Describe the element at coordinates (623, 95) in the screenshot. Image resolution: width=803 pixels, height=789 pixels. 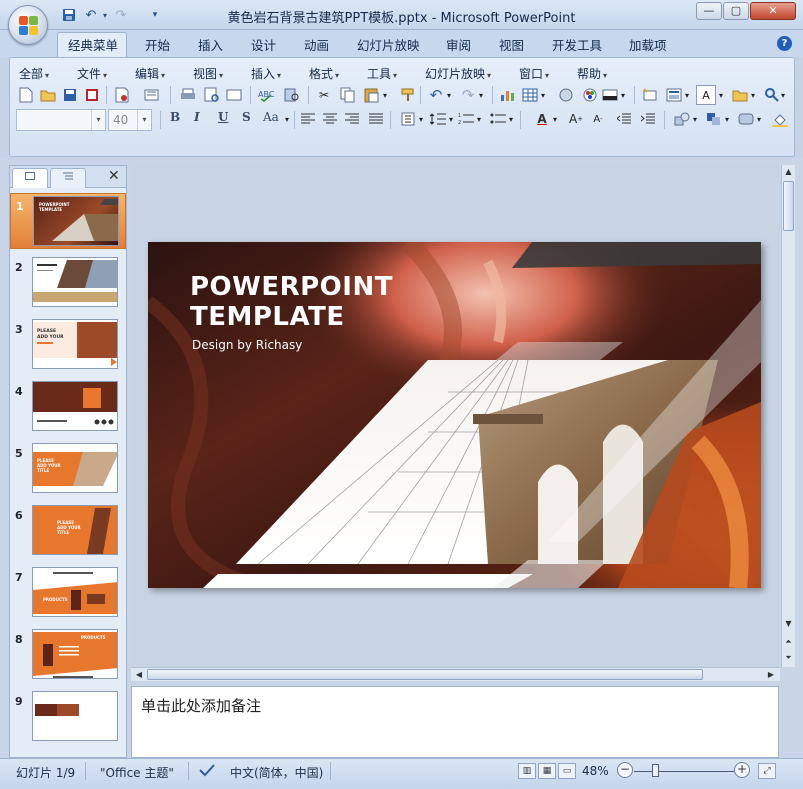
I see `background-dropdown-icon: ▾` at that location.